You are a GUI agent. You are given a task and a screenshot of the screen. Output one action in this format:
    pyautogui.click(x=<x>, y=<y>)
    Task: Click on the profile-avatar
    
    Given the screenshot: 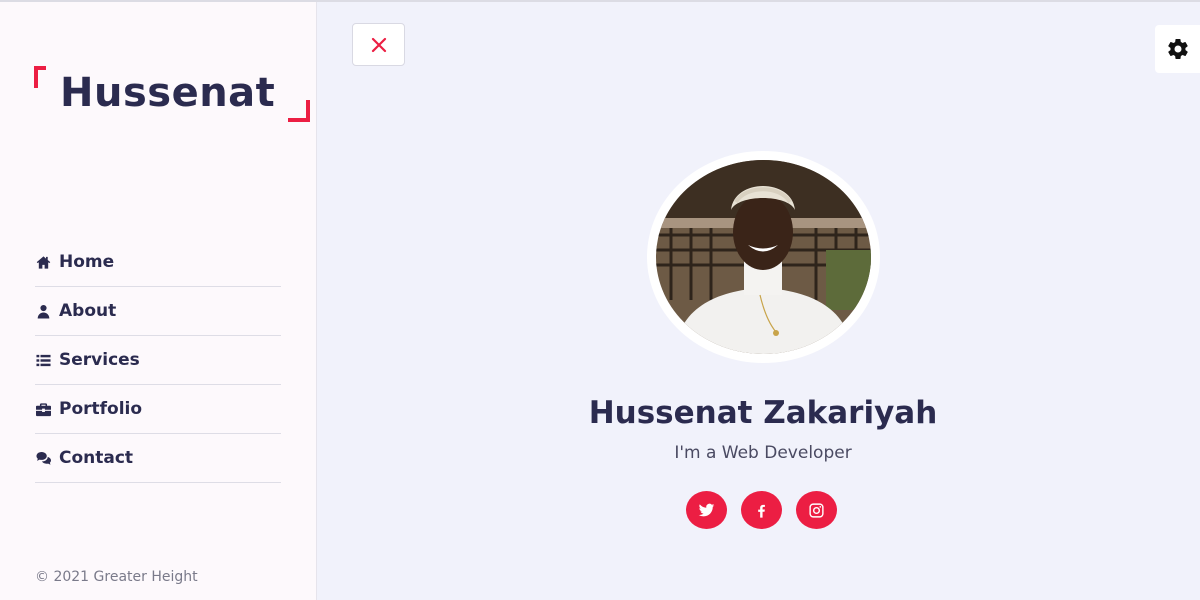 What is the action you would take?
    pyautogui.click(x=763, y=257)
    